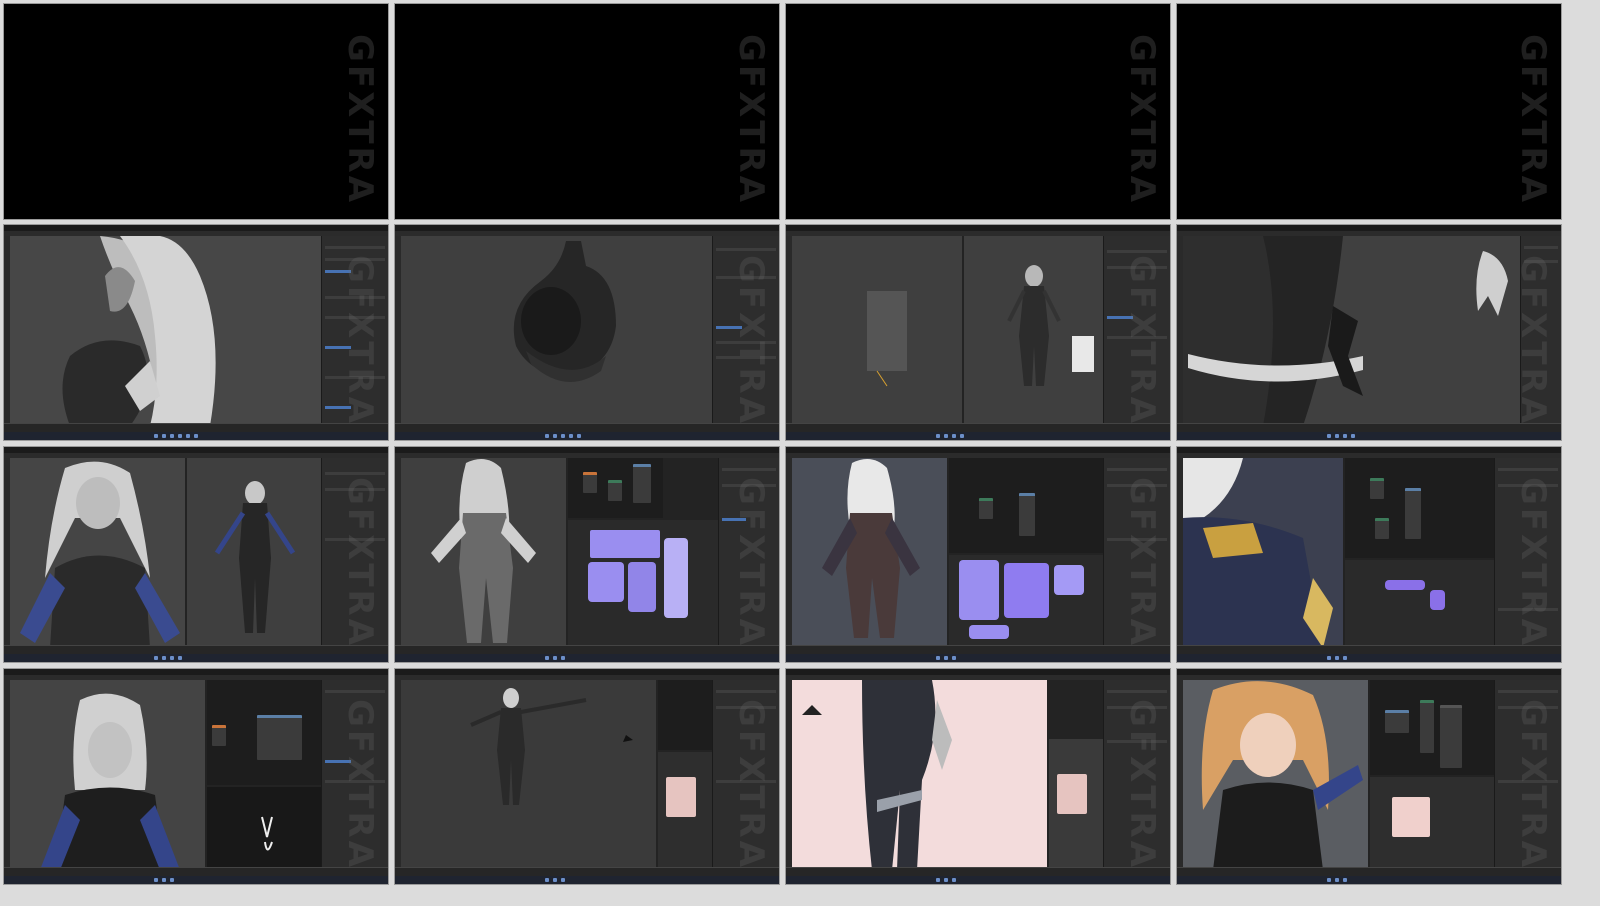  I want to click on texture-paint-editor, so click(1026, 601).